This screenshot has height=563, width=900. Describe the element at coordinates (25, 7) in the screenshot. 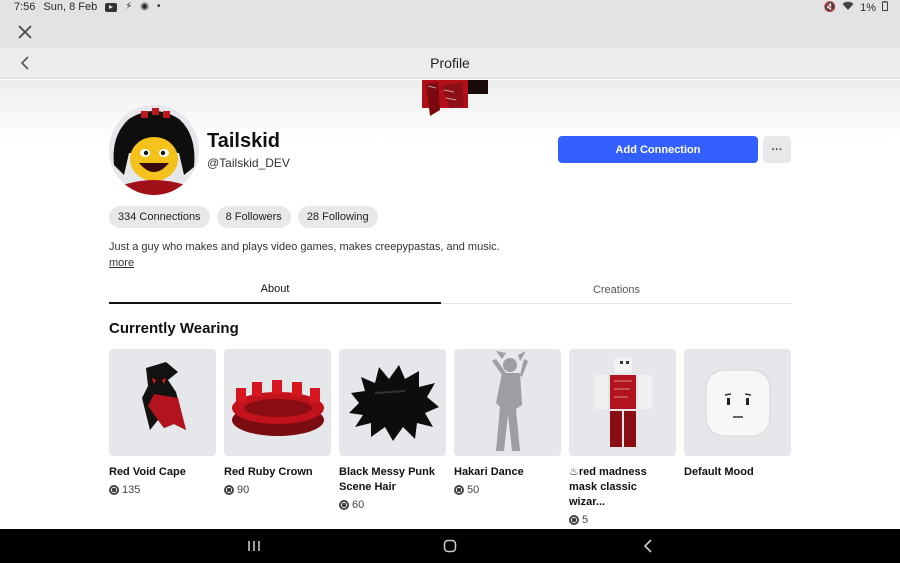

I see `status-time: 7:56` at that location.